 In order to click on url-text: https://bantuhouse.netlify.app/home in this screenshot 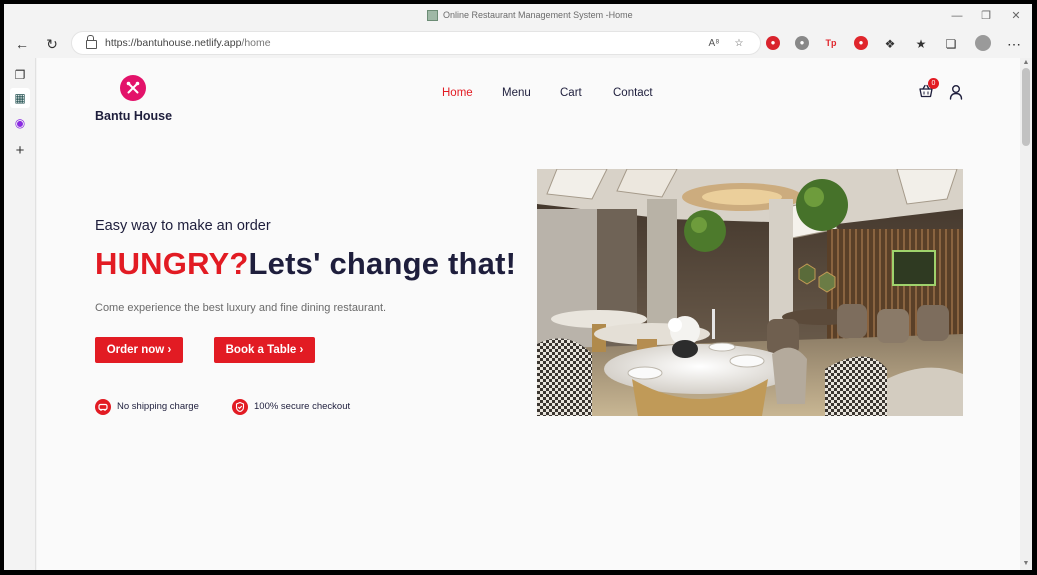, I will do `click(188, 43)`.